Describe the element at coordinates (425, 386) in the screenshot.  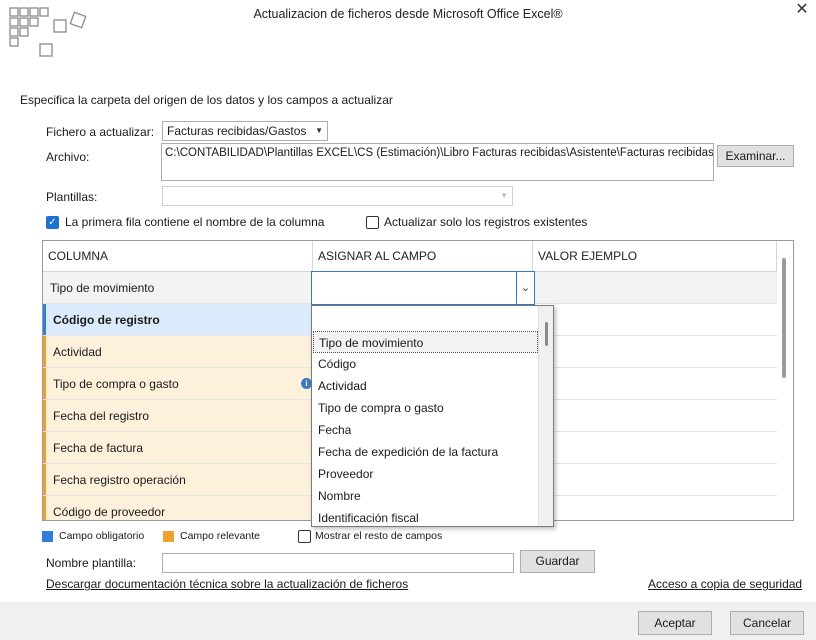
I see `dropdown-option: Actividad` at that location.